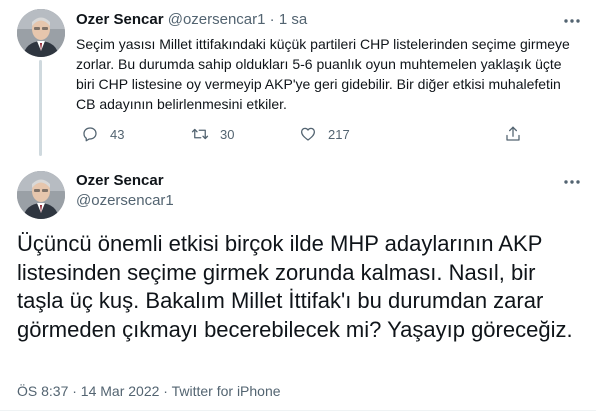 The width and height of the screenshot is (596, 417). I want to click on share-button, so click(513, 134).